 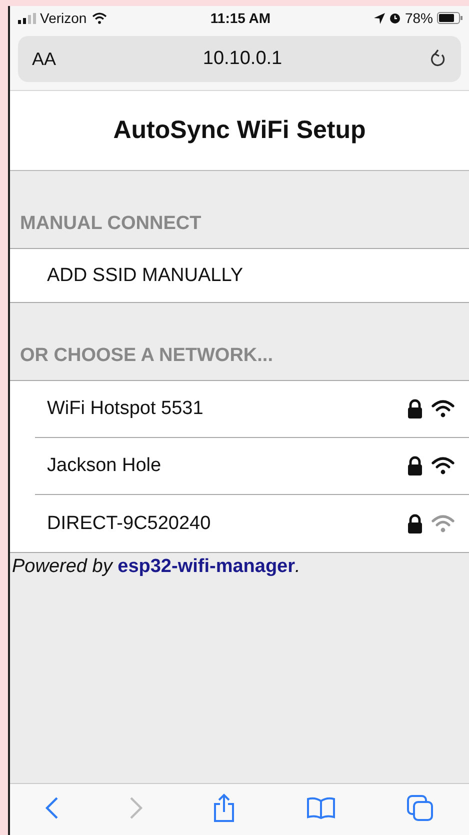 I want to click on clock-time: 11:15 AM, so click(x=240, y=18).